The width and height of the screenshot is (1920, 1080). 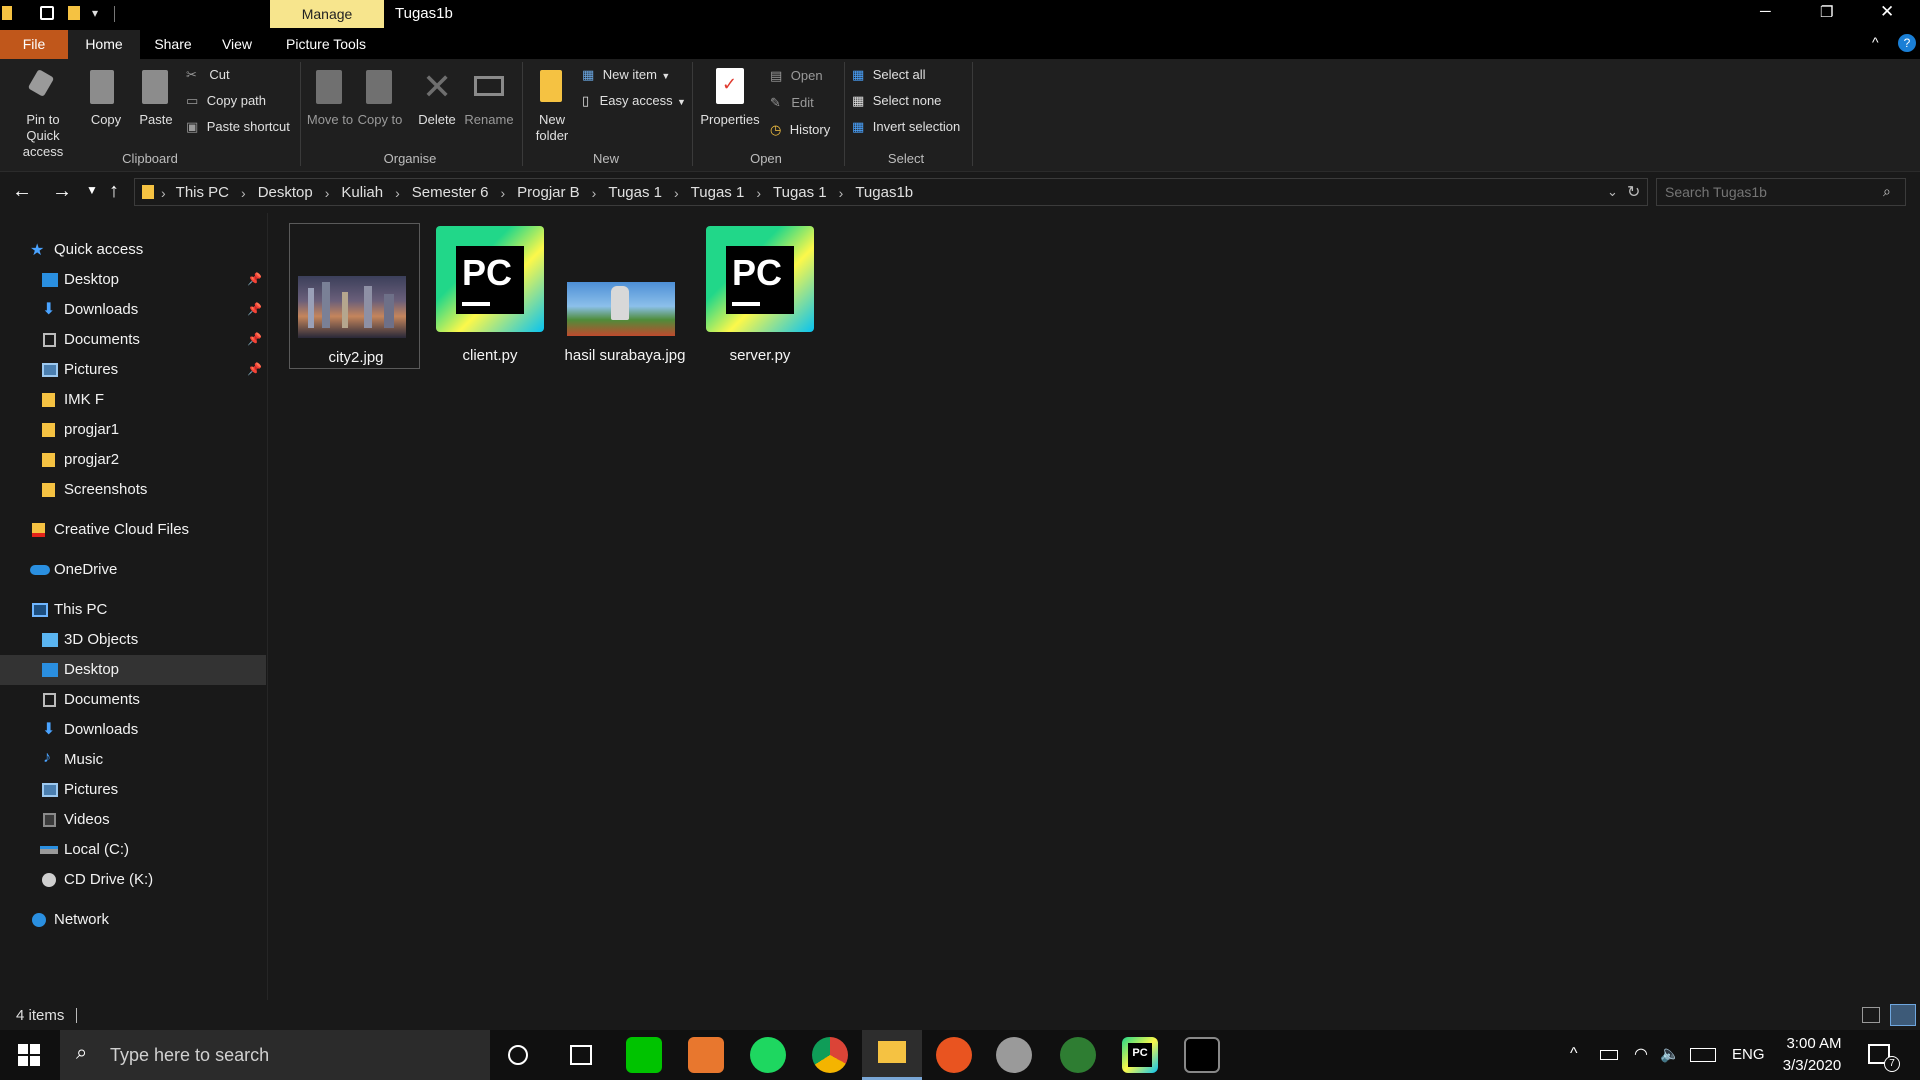 What do you see at coordinates (552, 104) in the screenshot?
I see `new-folder-button: New folder` at bounding box center [552, 104].